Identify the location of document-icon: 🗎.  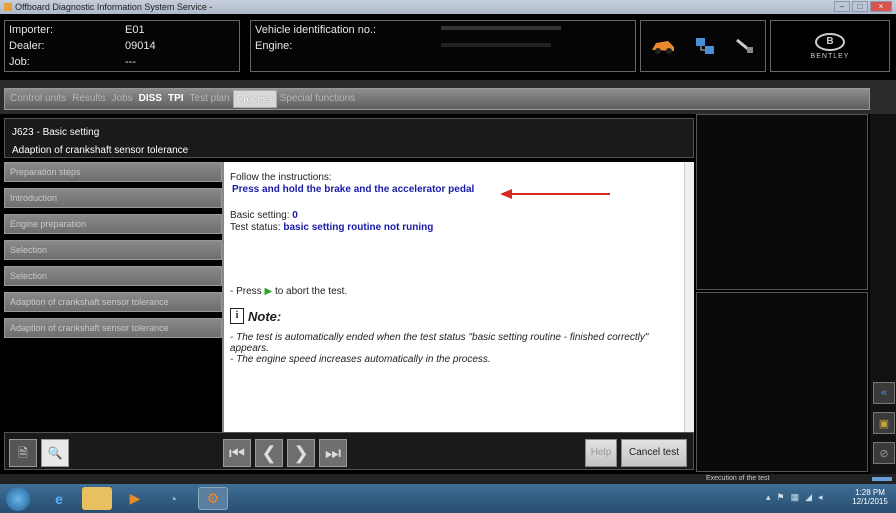
(23, 453).